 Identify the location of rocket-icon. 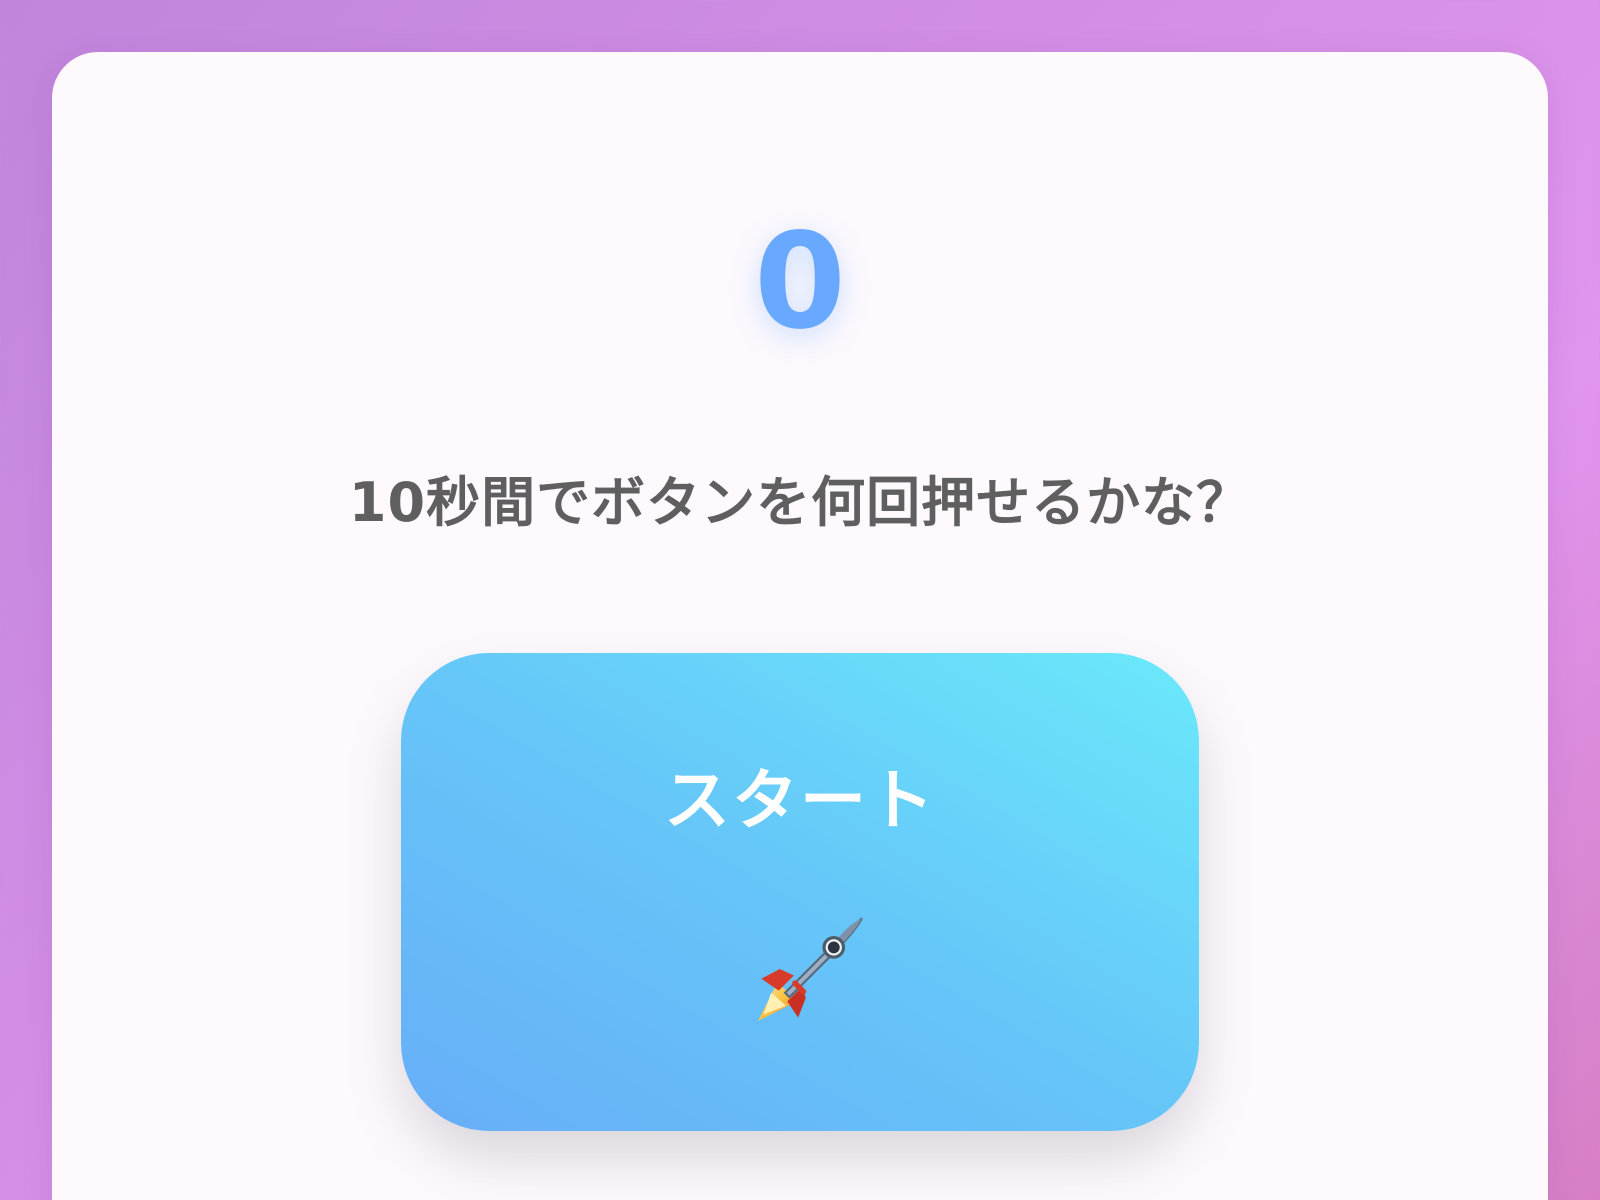
(810, 969).